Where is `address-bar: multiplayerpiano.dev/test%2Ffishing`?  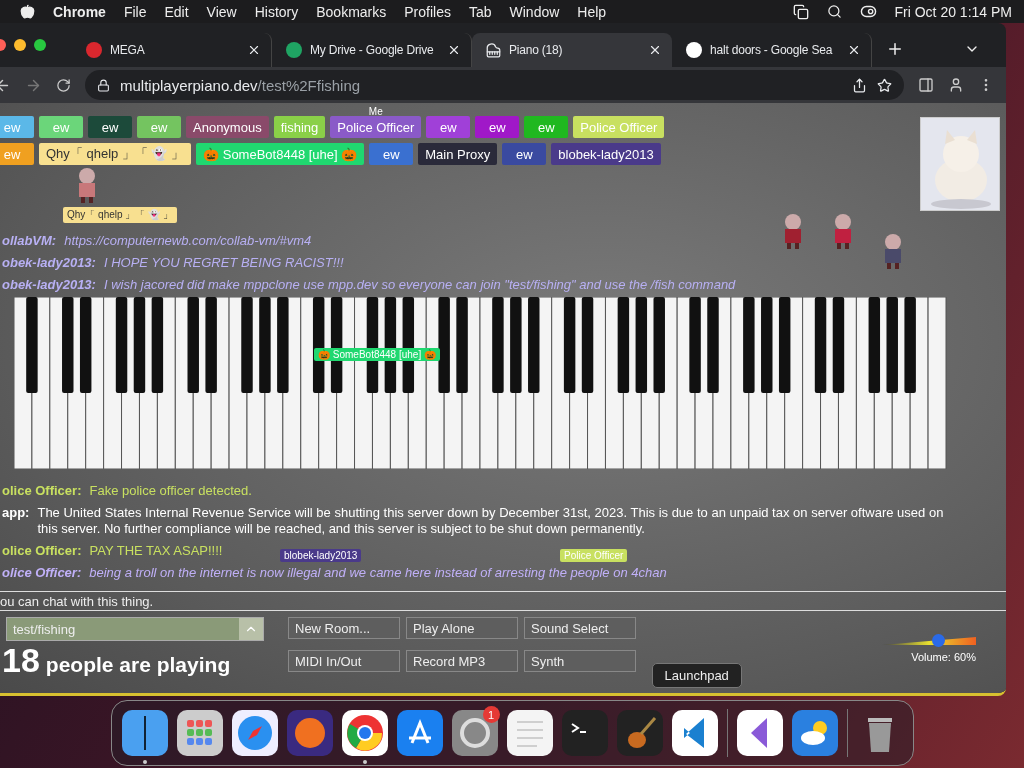
address-bar: multiplayerpiano.dev/test%2Ffishing is located at coordinates (494, 85).